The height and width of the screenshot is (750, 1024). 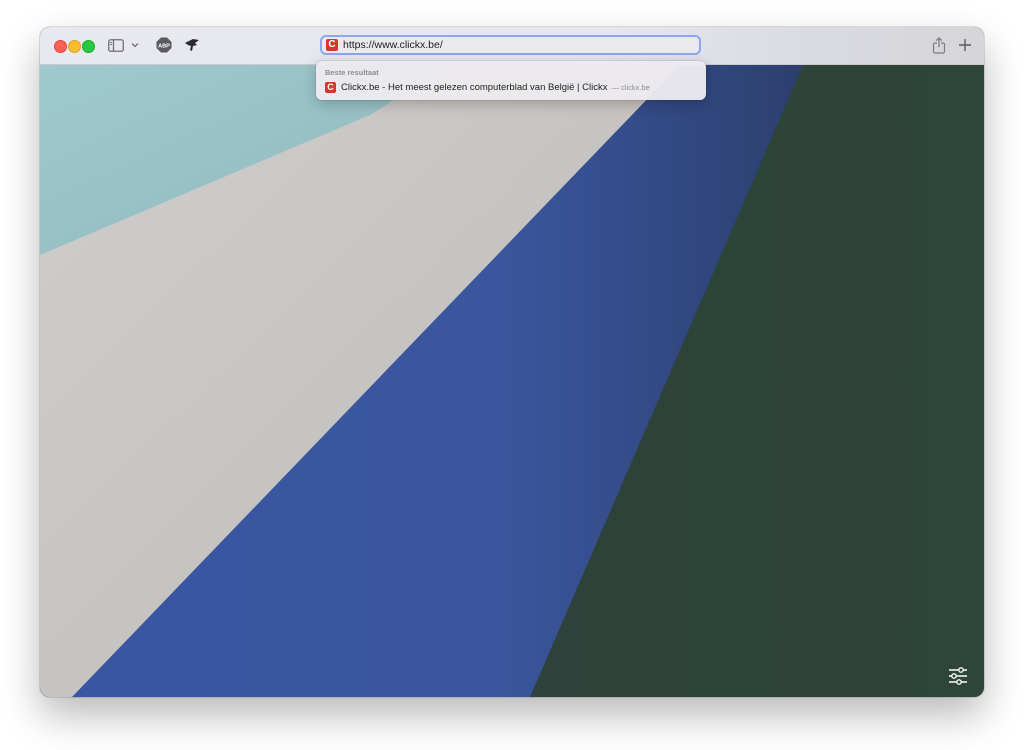 What do you see at coordinates (939, 45) in the screenshot?
I see `share-icon` at bounding box center [939, 45].